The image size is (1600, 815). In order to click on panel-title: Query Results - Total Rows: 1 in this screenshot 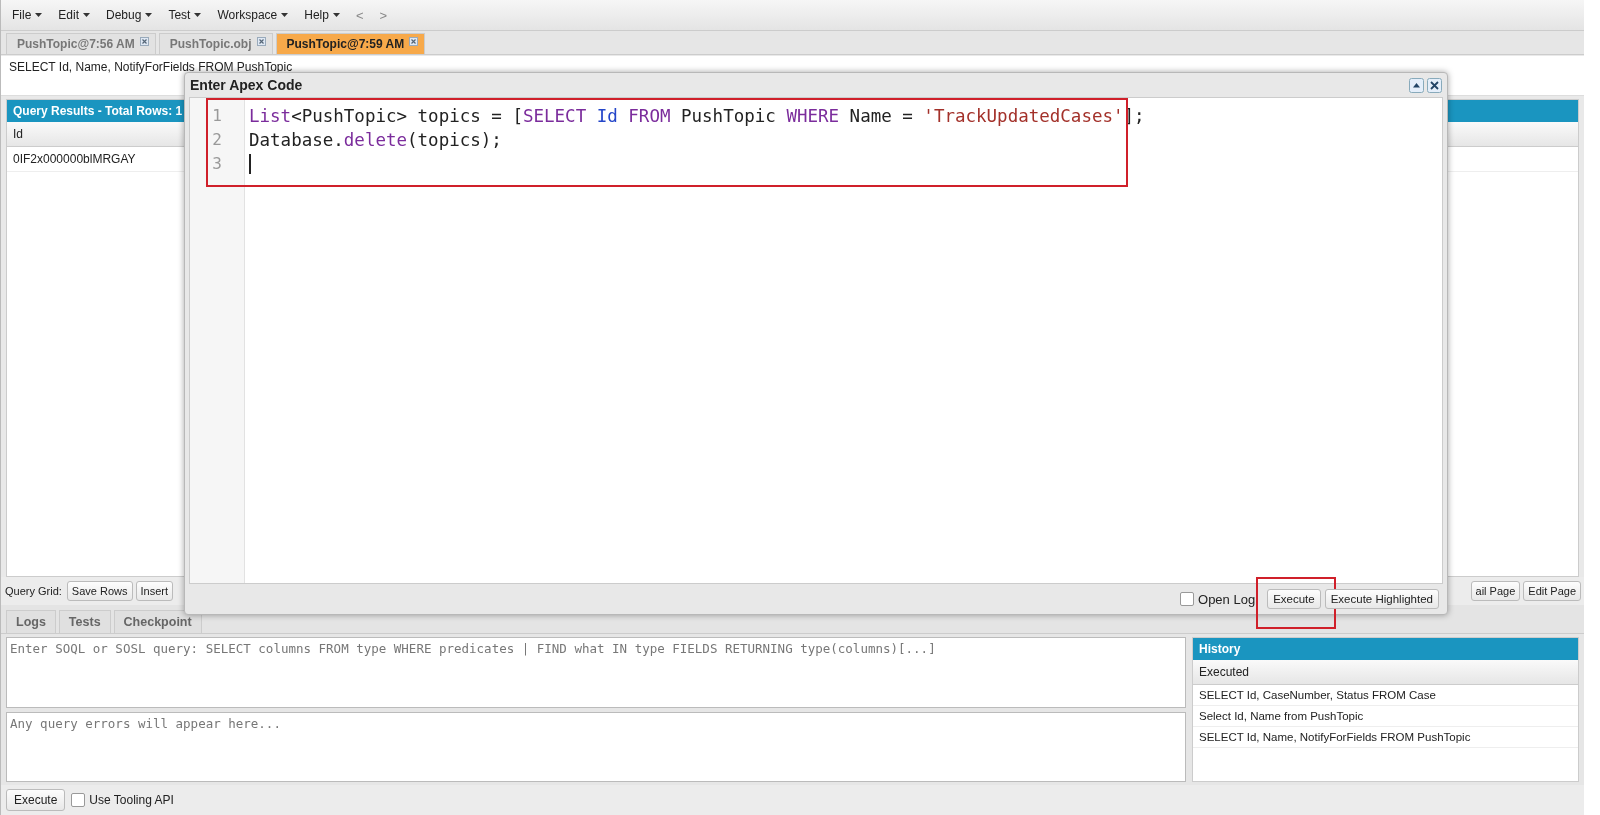, I will do `click(98, 111)`.